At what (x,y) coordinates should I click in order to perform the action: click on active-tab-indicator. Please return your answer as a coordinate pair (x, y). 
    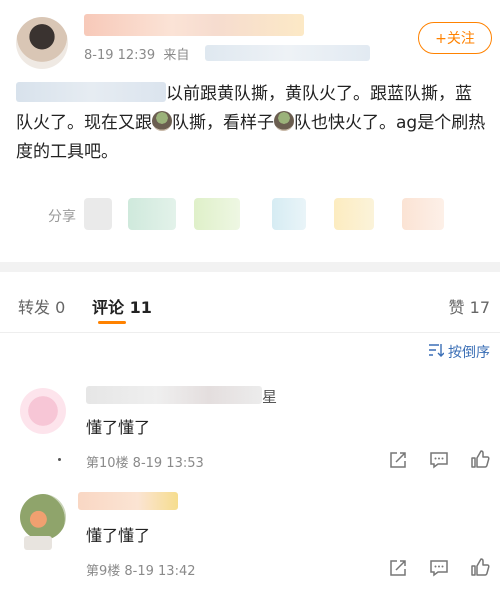
    Looking at the image, I should click on (112, 322).